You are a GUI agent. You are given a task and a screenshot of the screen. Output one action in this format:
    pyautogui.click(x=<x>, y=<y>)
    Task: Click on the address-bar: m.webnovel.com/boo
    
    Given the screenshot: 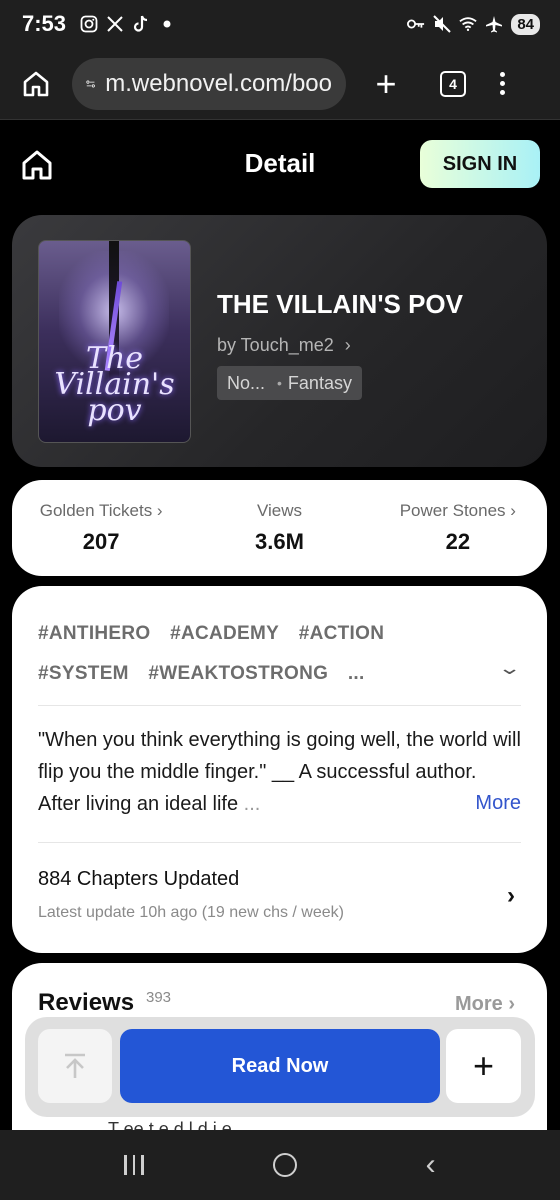 What is the action you would take?
    pyautogui.click(x=209, y=83)
    